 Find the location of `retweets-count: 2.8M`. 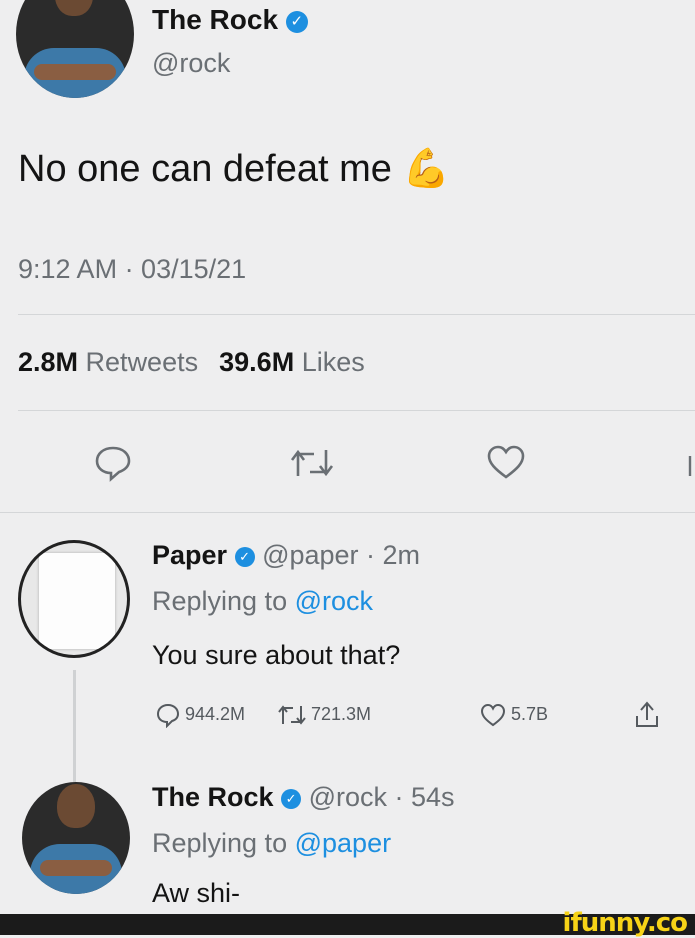

retweets-count: 2.8M is located at coordinates (48, 362).